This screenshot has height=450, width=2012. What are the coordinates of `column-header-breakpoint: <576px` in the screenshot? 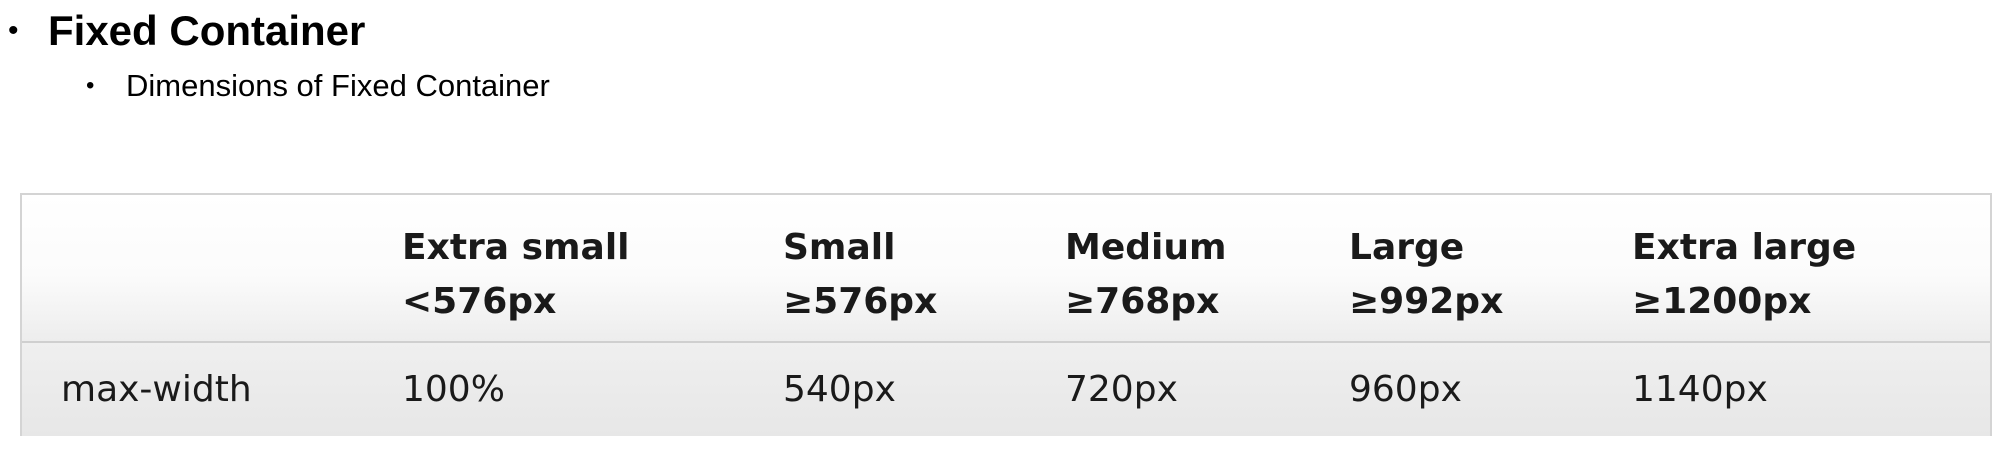 It's located at (479, 301).